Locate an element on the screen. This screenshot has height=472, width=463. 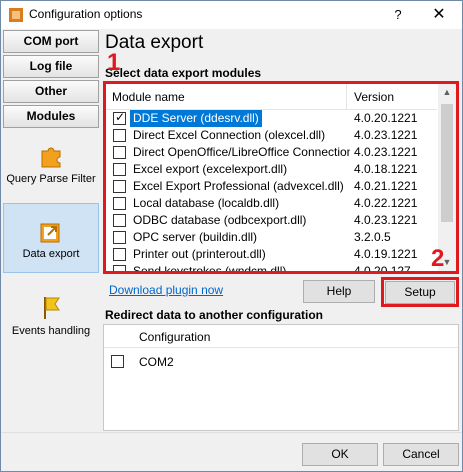
section-label: Select data export modules is located at coordinates (183, 73).